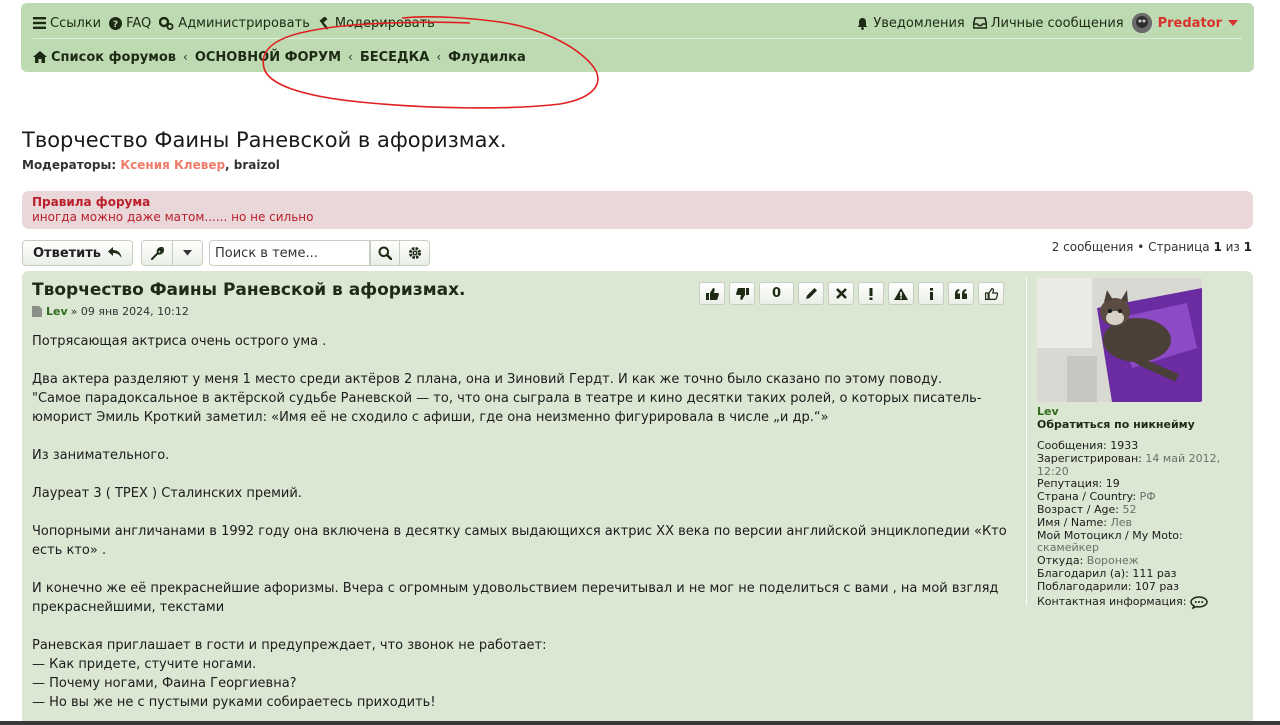  Describe the element at coordinates (640, 723) in the screenshot. I see `window-bottom-edge` at that location.